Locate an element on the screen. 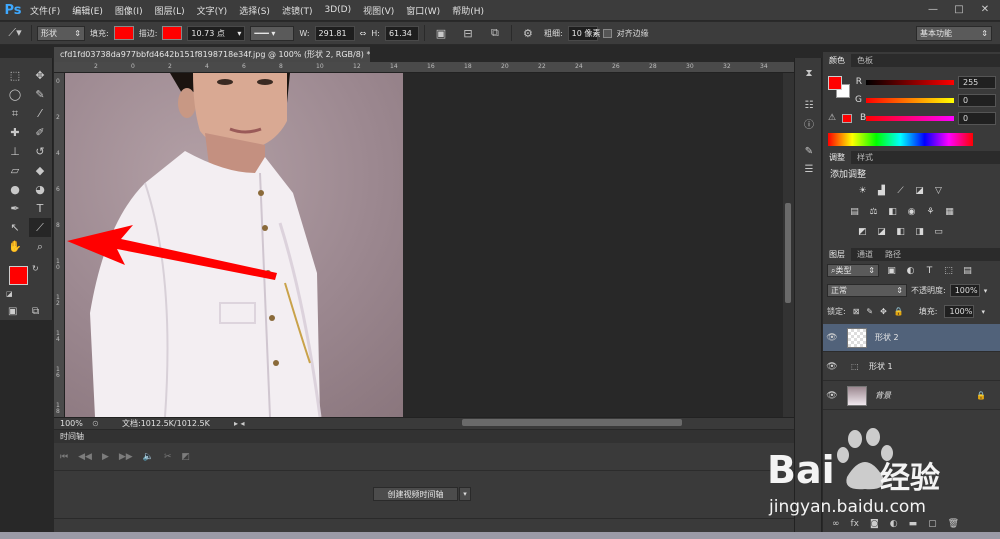 The height and width of the screenshot is (539, 1000). stroke-color-swatch is located at coordinates (172, 33).